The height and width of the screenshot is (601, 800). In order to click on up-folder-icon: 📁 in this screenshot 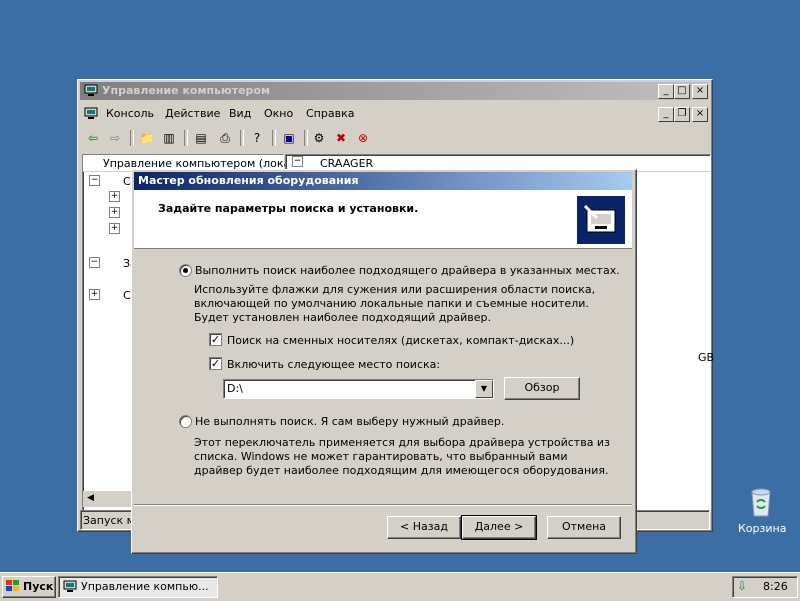, I will do `click(147, 138)`.